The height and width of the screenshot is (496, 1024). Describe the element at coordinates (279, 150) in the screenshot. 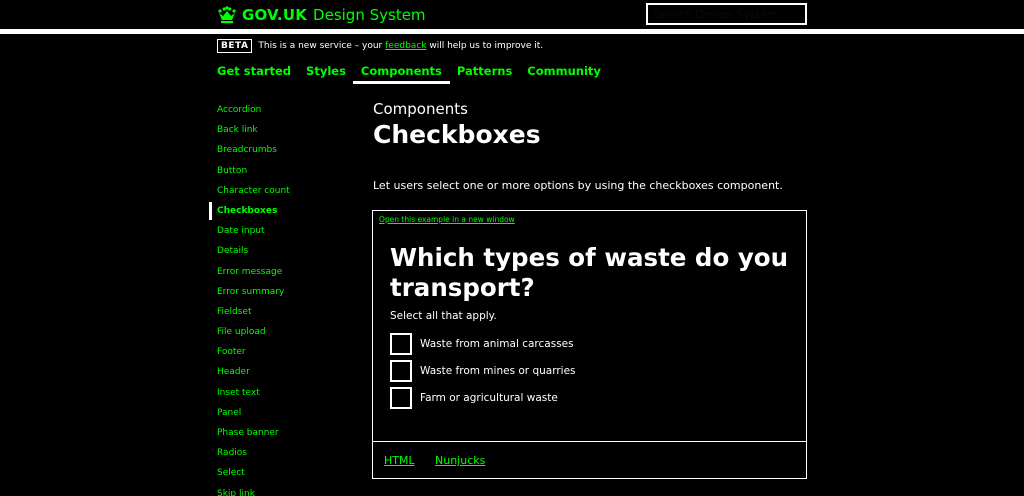

I see `sidenav-item-breadcrumbs: Breadcrumbs` at that location.